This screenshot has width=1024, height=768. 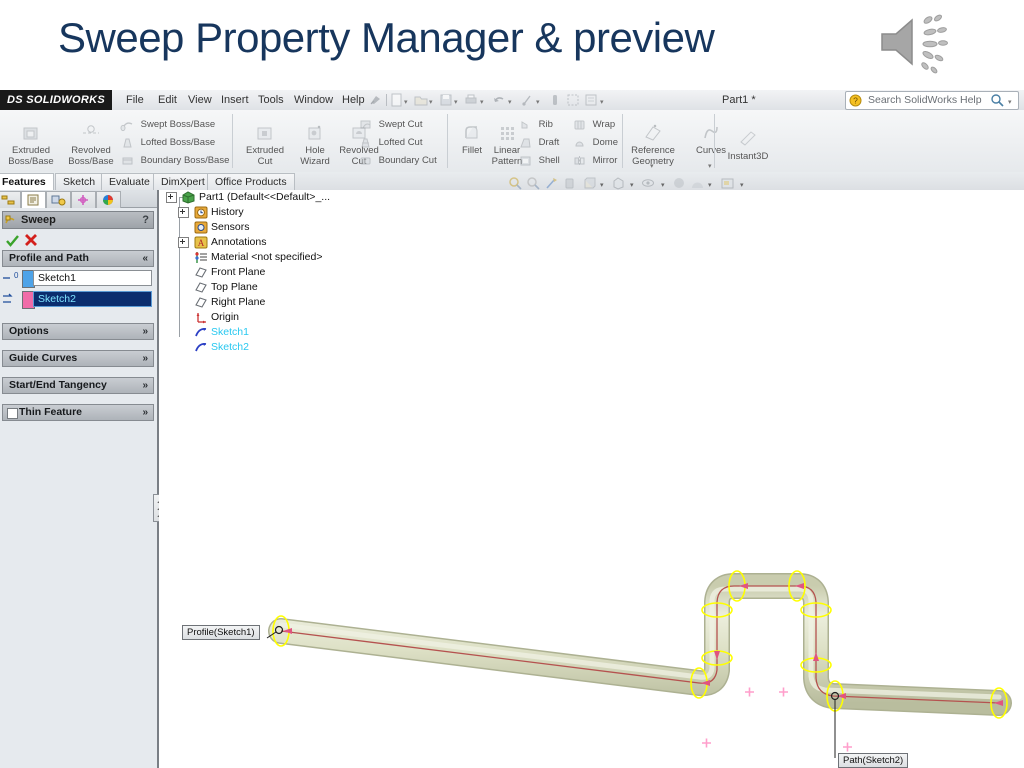 I want to click on feature-manager-tree-tab, so click(x=10, y=199).